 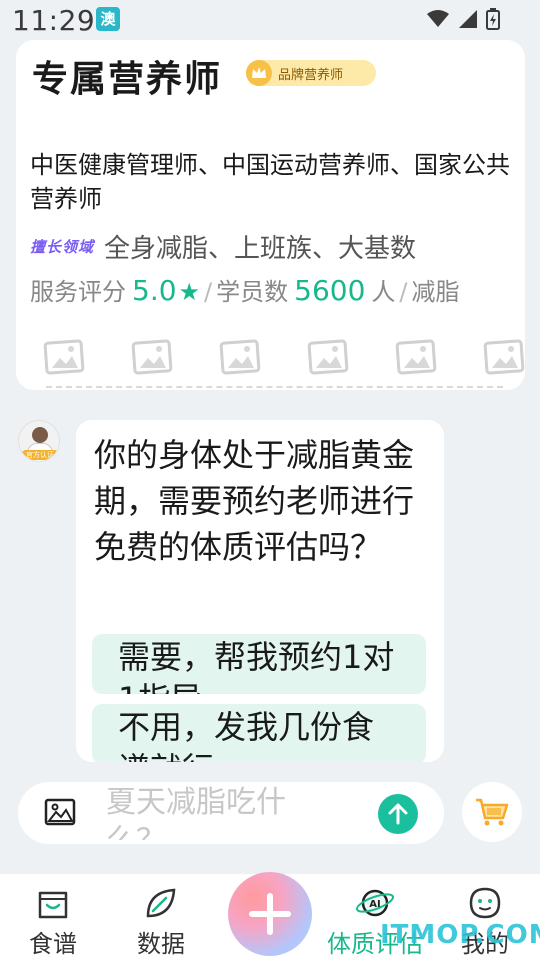 I want to click on message-input-bar: 夏天减脂吃什么？, so click(x=231, y=813).